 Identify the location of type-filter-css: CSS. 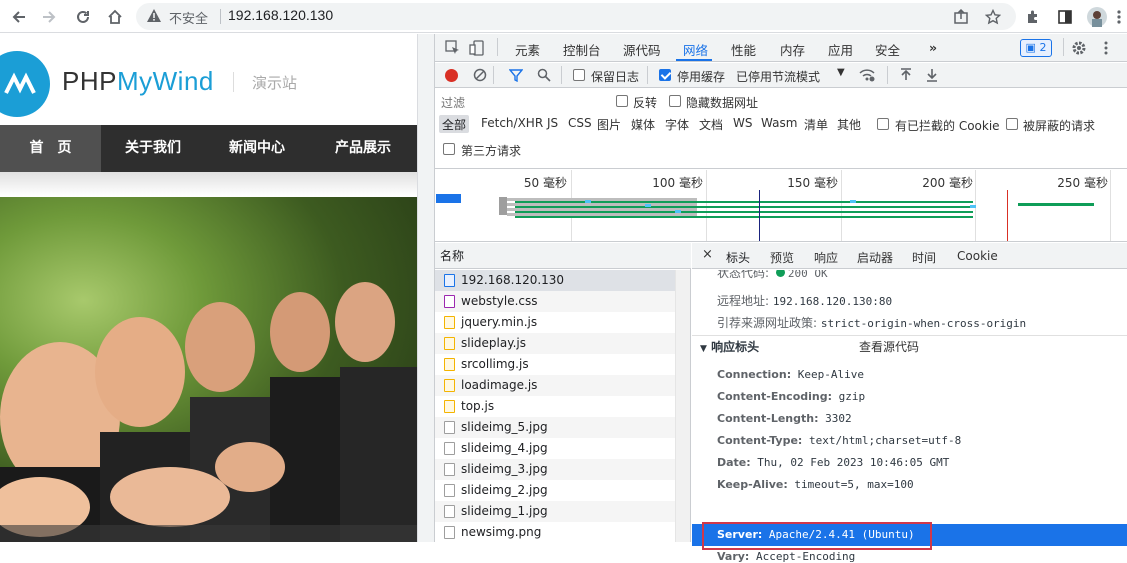
(580, 123).